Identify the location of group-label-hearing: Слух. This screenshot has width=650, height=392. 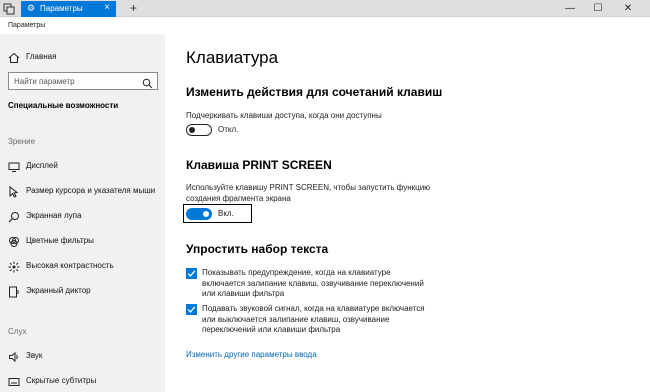
(17, 331).